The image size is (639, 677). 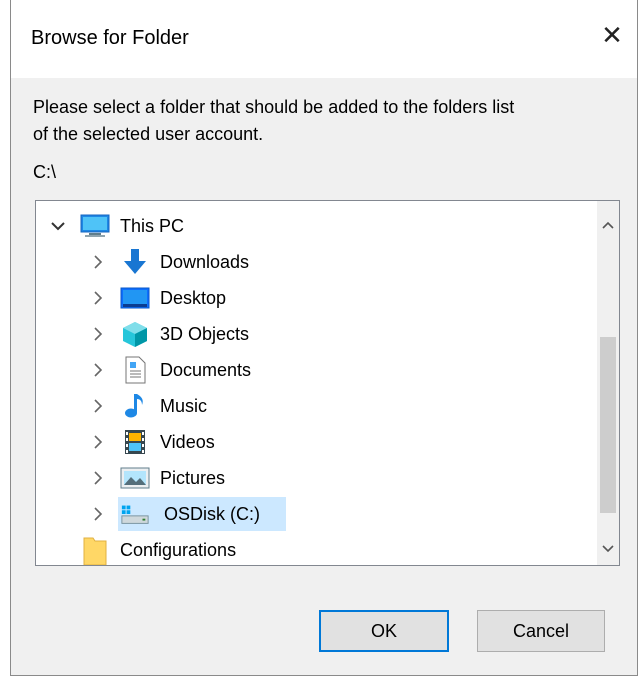 I want to click on tree-item-desktop: Desktop, so click(x=316, y=298).